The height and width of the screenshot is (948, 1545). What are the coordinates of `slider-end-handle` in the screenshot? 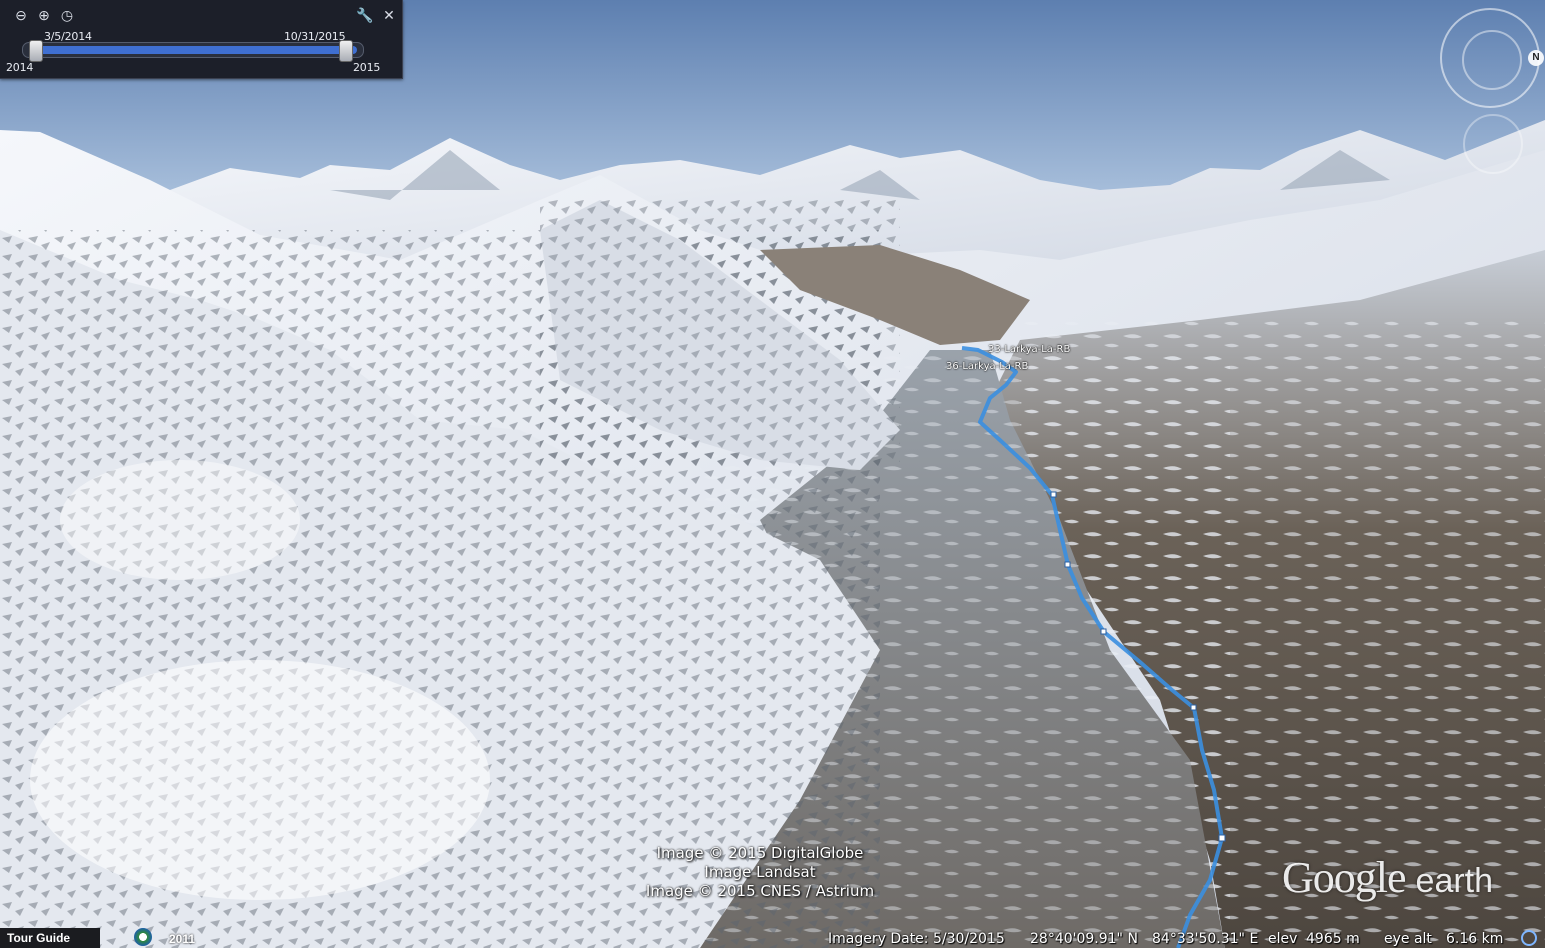 It's located at (346, 51).